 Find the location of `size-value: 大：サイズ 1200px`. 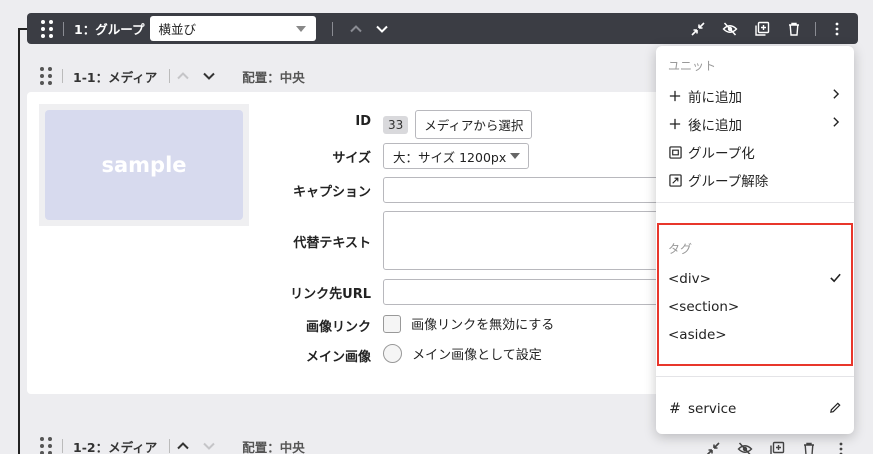

size-value: 大：サイズ 1200px is located at coordinates (450, 157).